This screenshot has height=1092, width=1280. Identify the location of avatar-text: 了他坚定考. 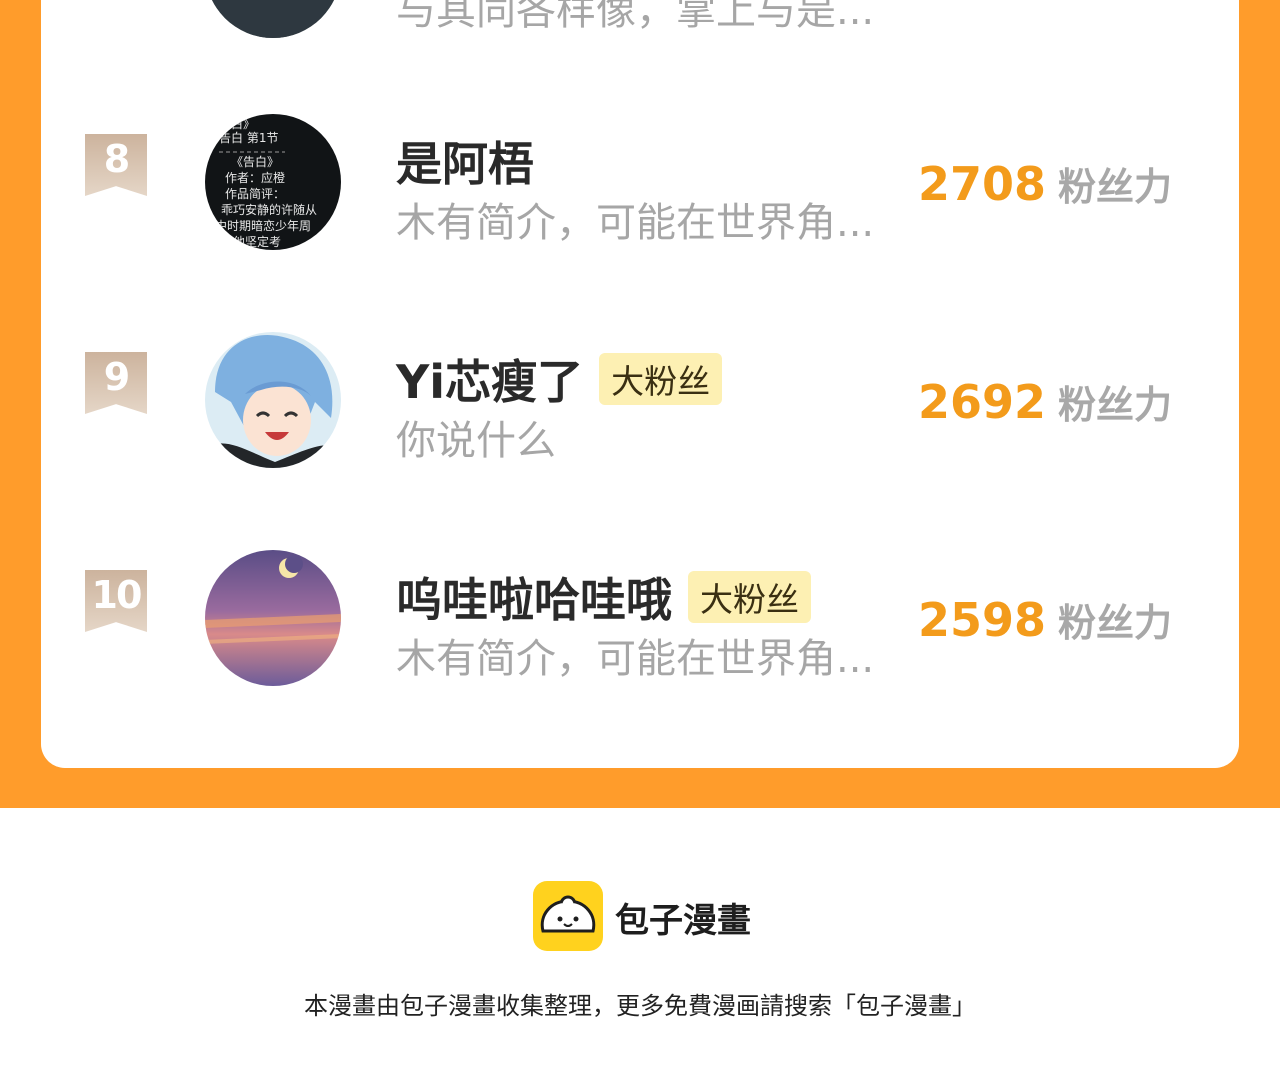
(251, 241).